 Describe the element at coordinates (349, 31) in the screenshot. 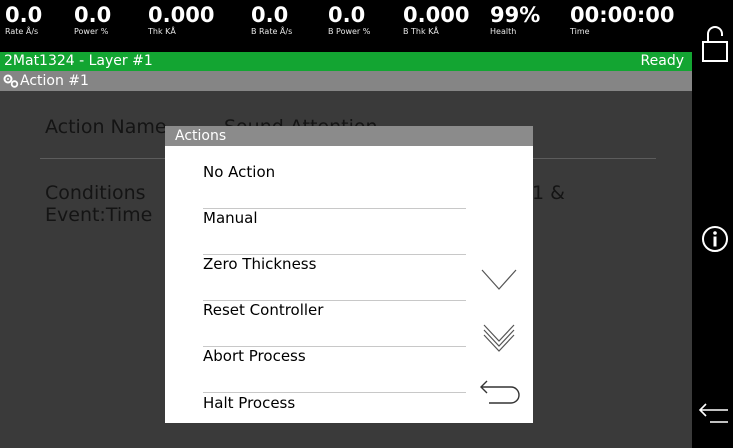

I see `metric-label: B Power %` at that location.